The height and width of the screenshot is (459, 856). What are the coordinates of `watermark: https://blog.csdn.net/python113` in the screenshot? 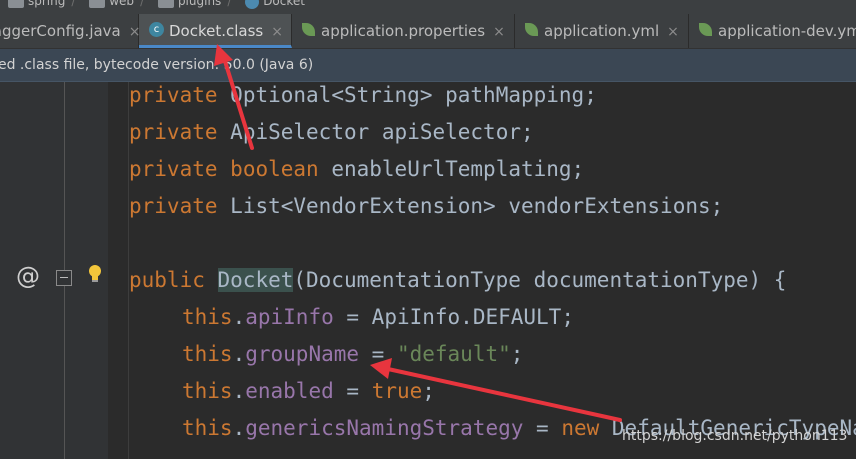 It's located at (735, 436).